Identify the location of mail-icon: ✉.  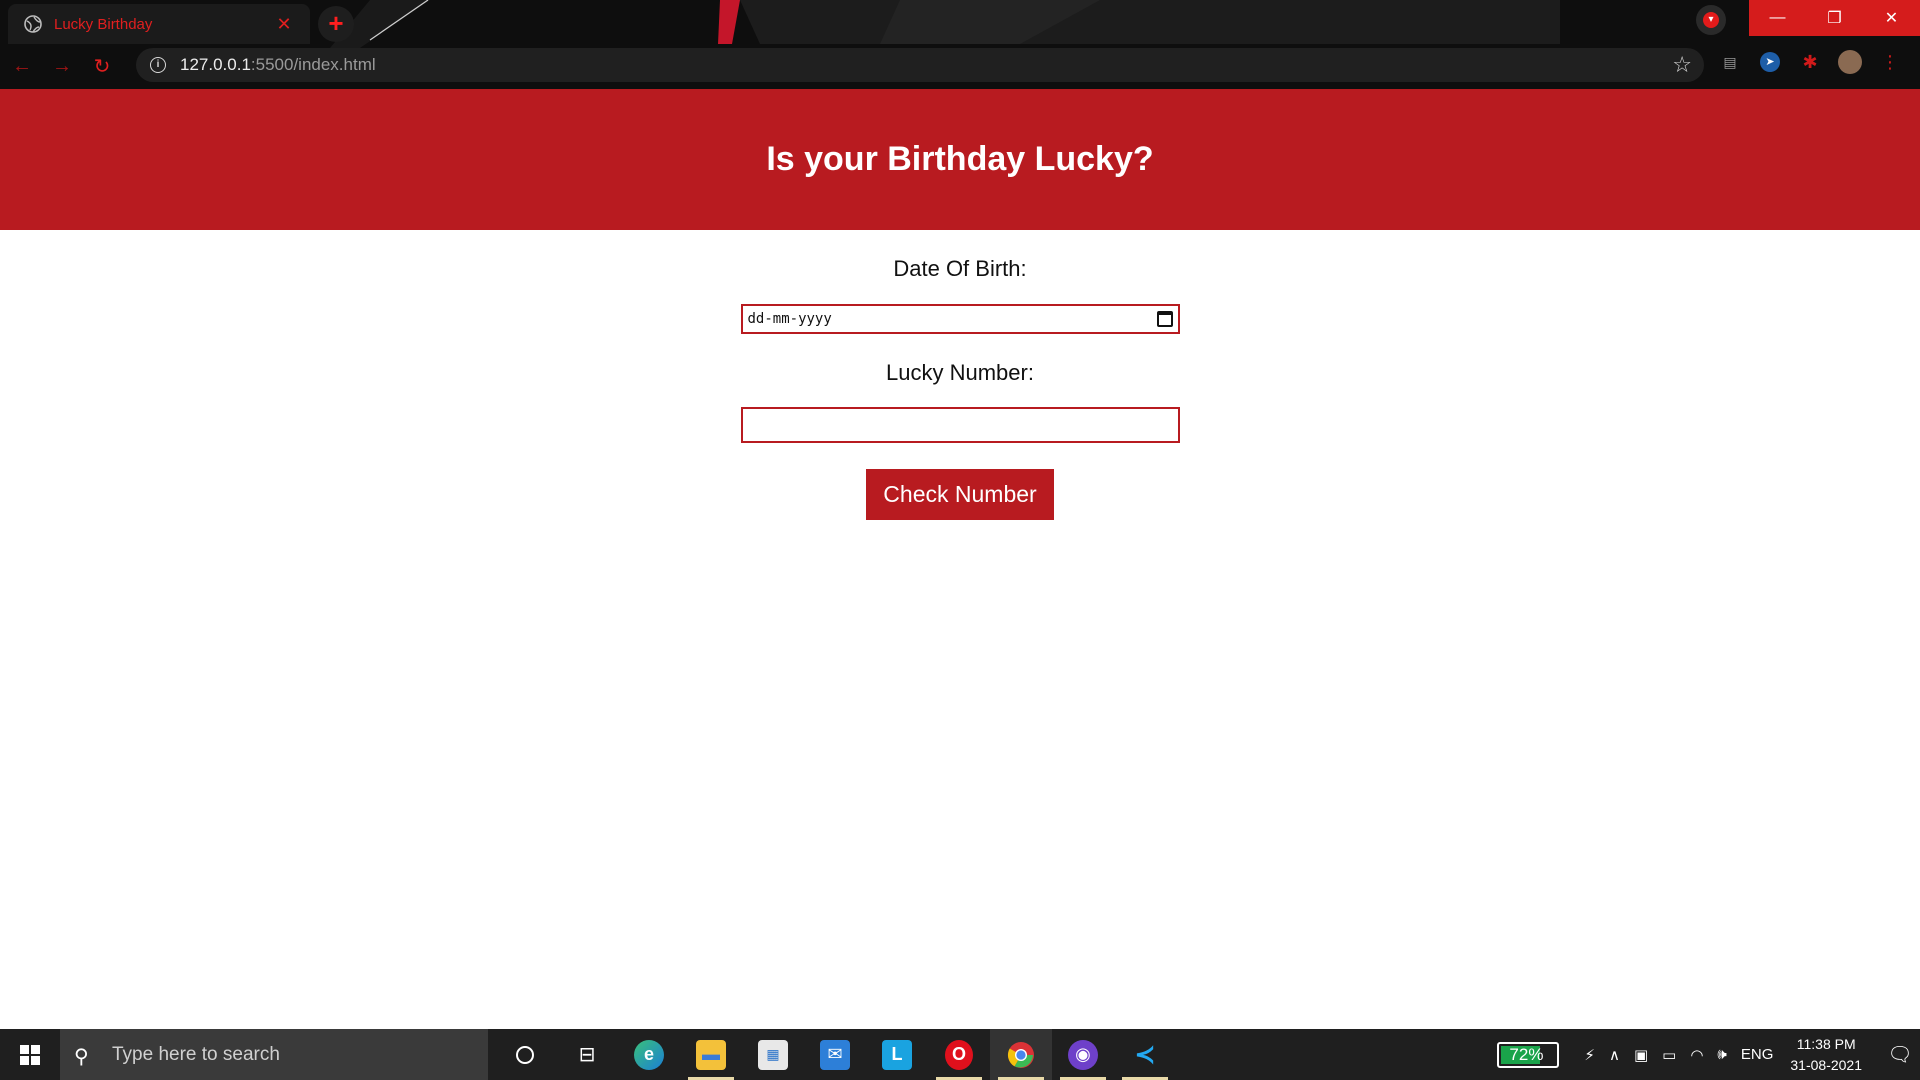
(835, 1054).